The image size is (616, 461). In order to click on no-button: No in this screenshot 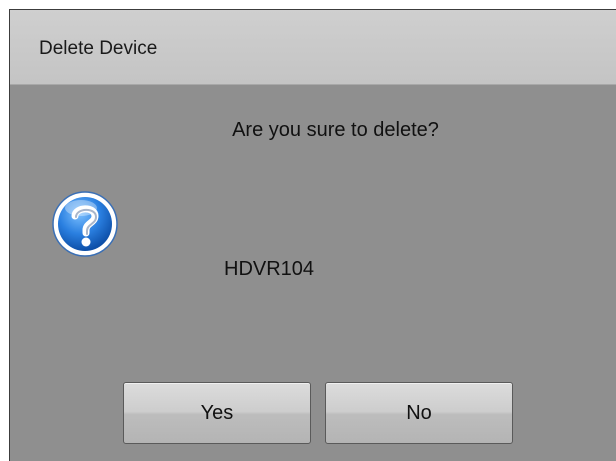, I will do `click(419, 413)`.